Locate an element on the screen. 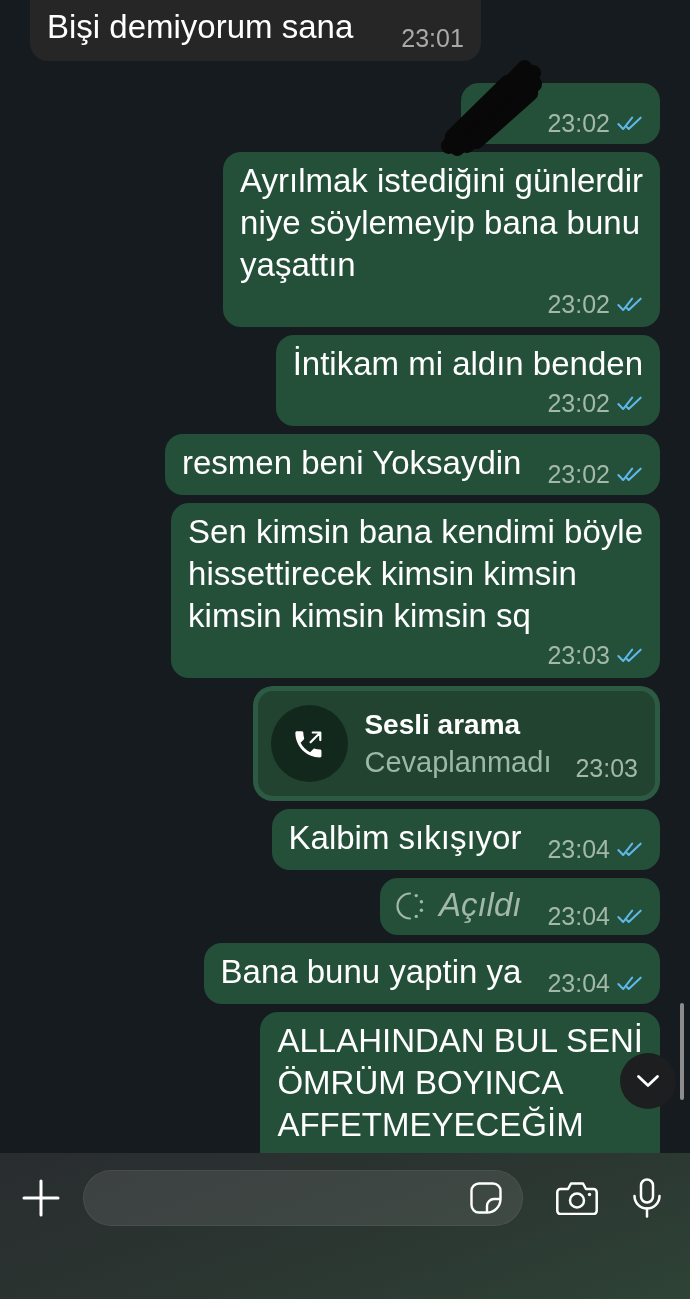 The width and height of the screenshot is (690, 1299). message-text: Kalbim sıkışıyor is located at coordinates (405, 837).